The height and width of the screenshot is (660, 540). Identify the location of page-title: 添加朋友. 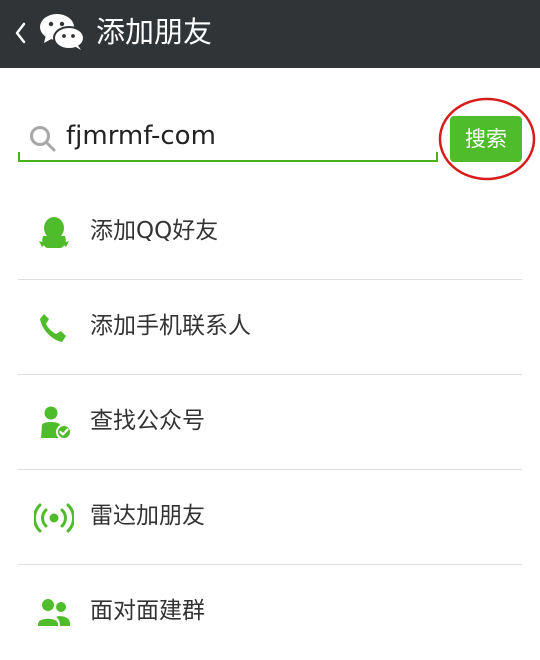
(154, 32).